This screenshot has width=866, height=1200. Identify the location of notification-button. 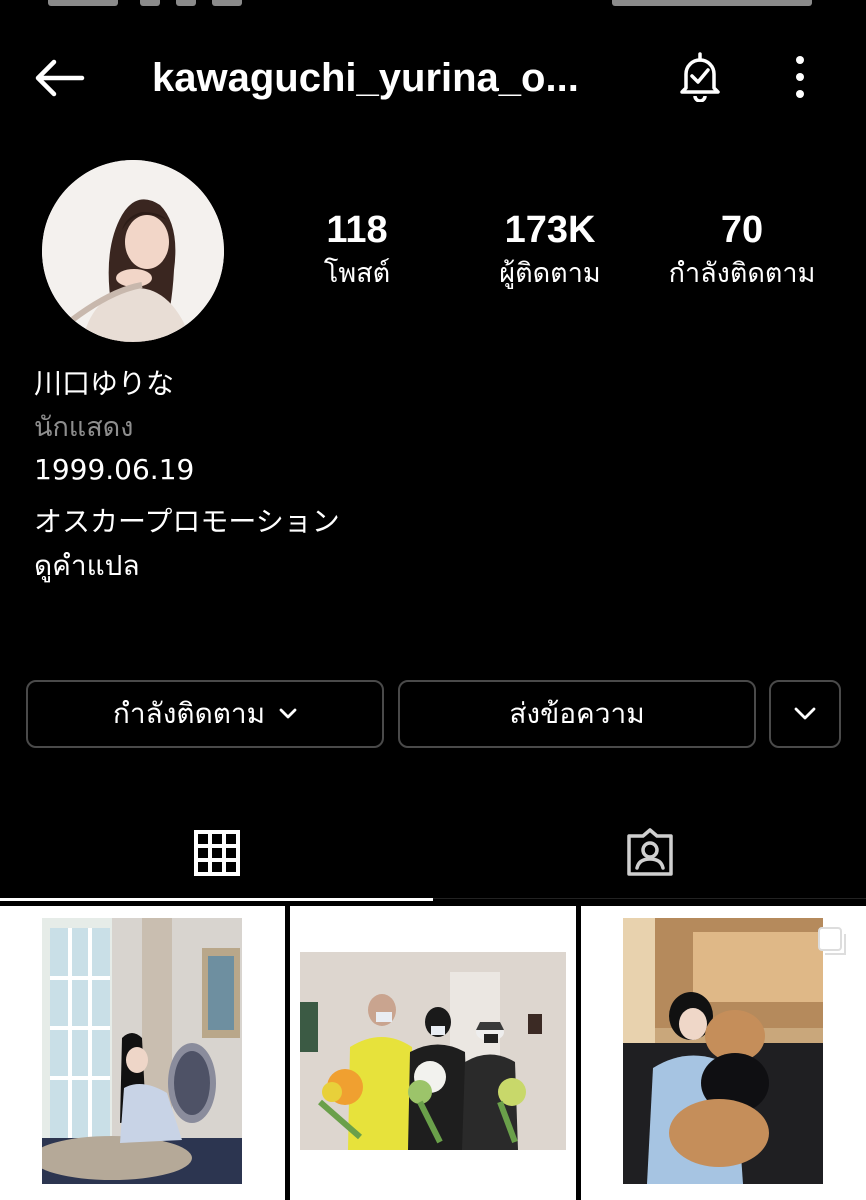
(700, 77).